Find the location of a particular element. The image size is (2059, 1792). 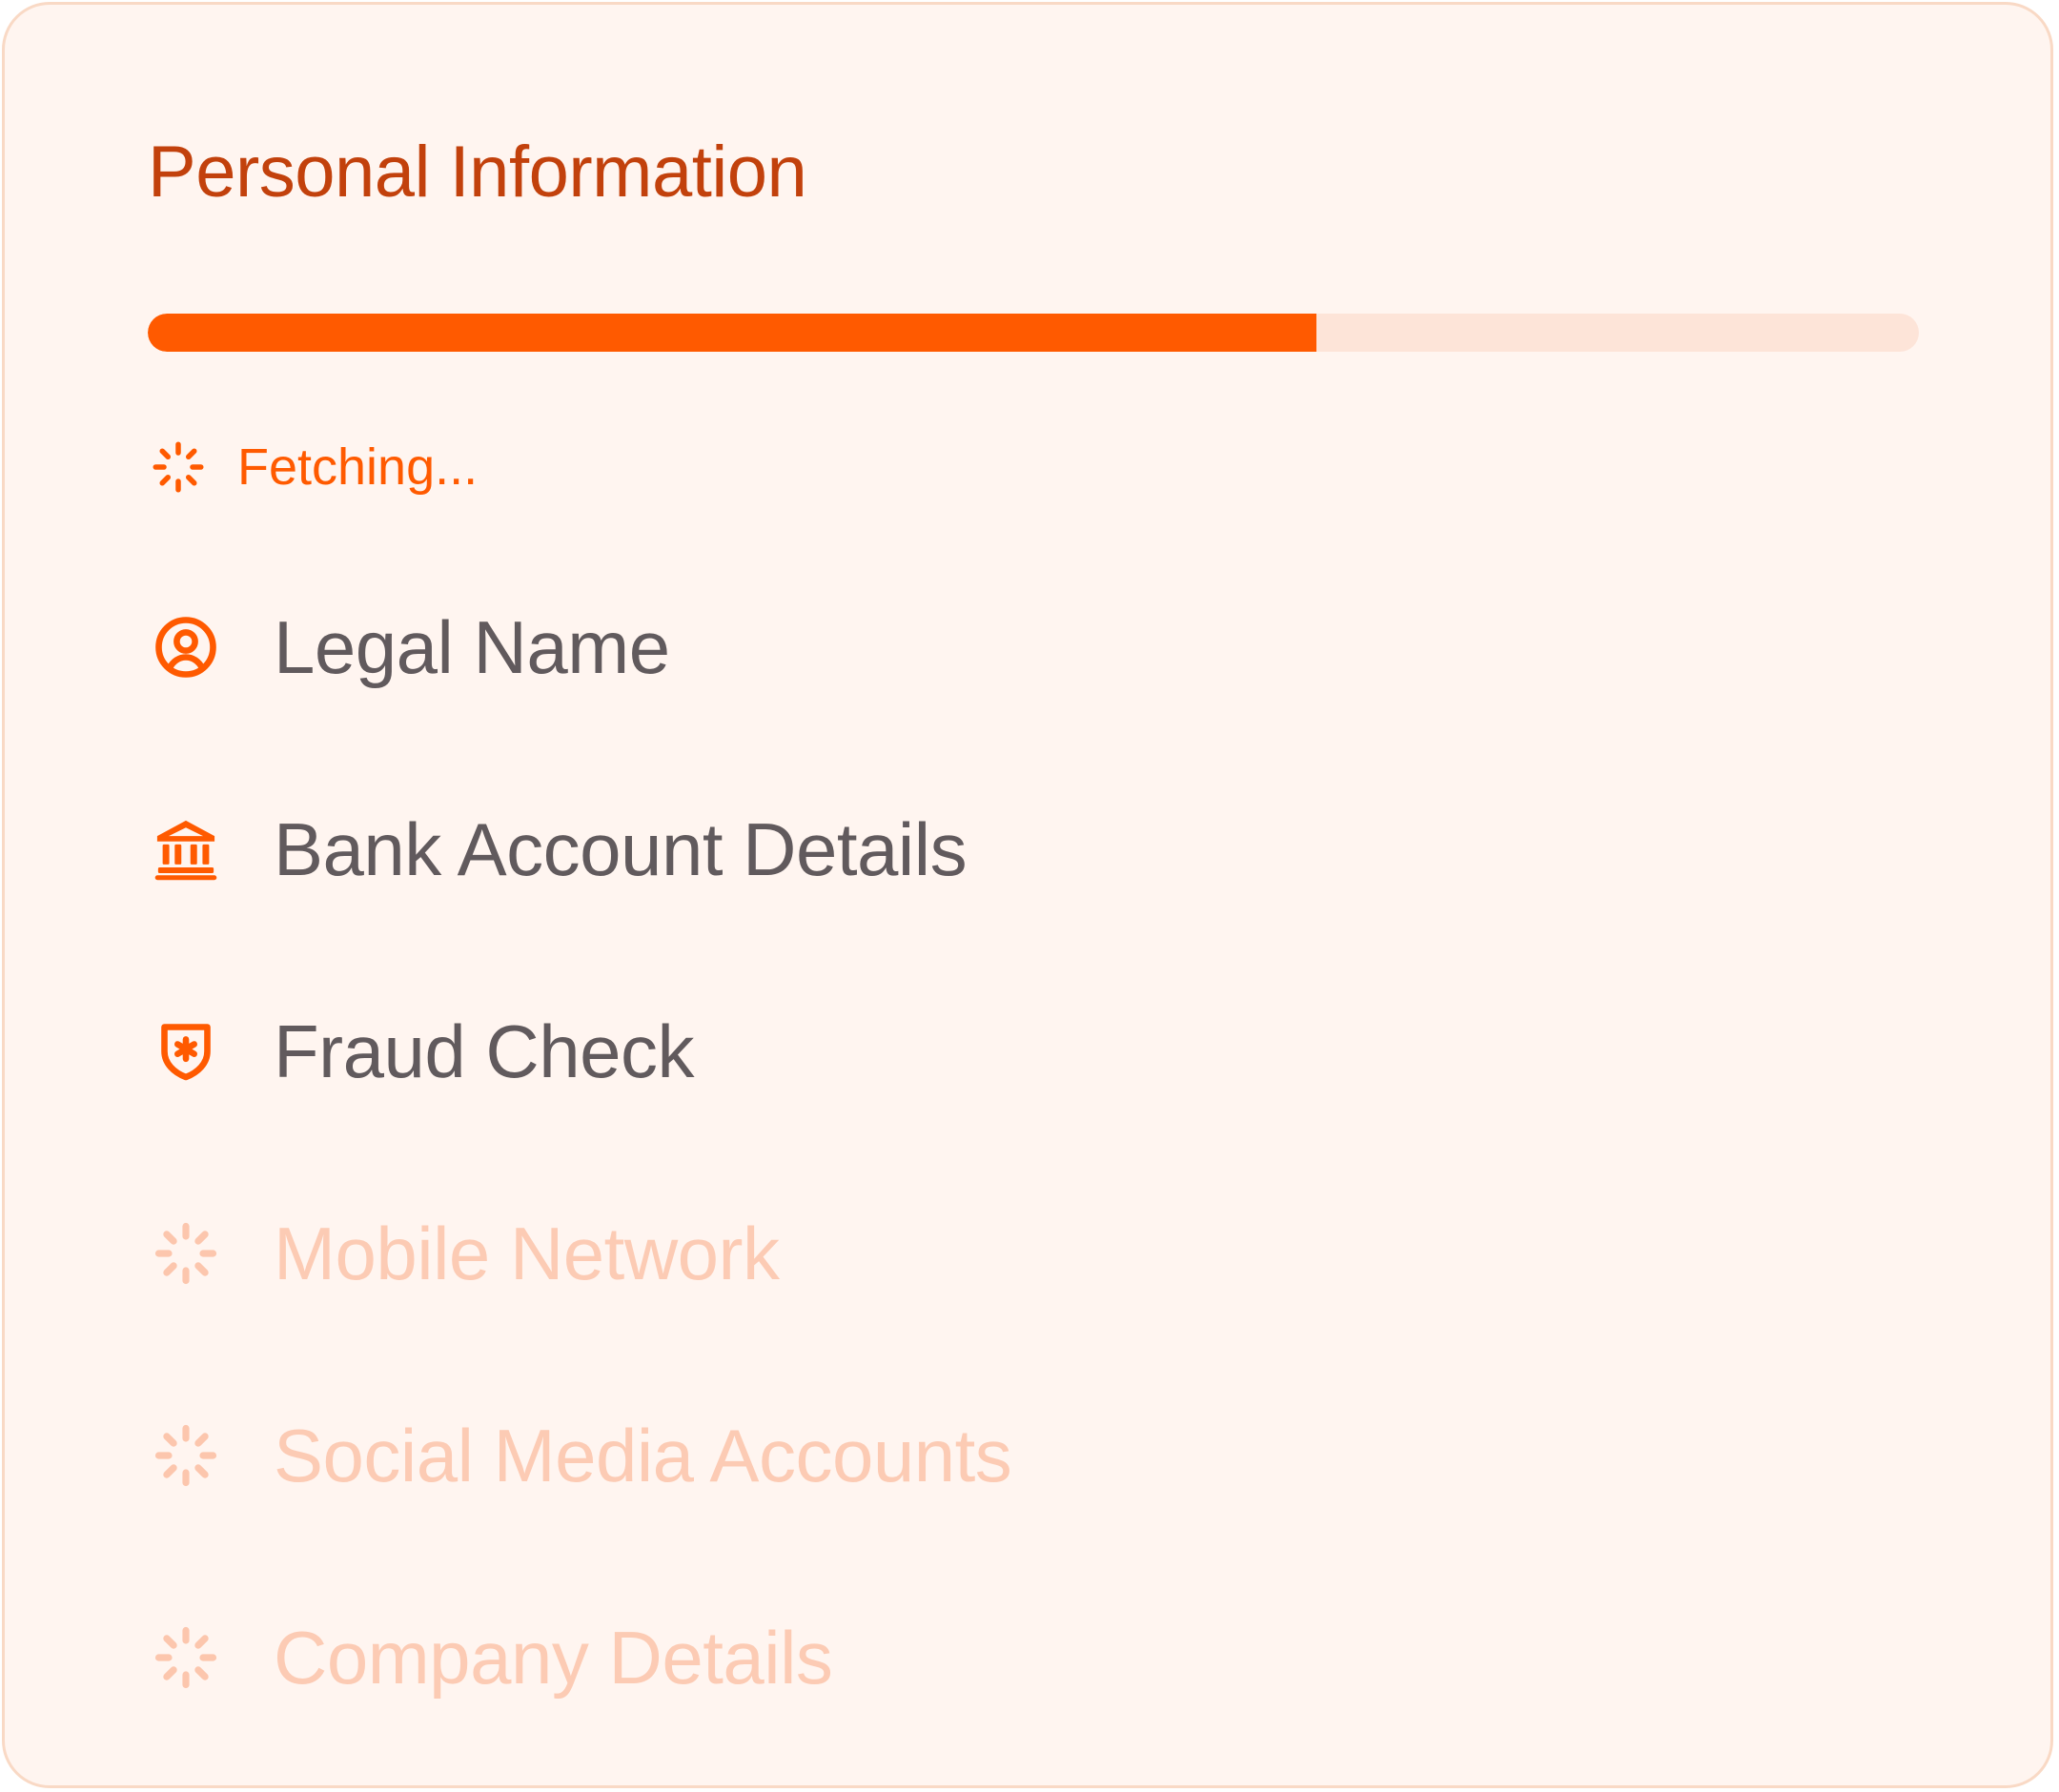

progress-bar is located at coordinates (1033, 333).